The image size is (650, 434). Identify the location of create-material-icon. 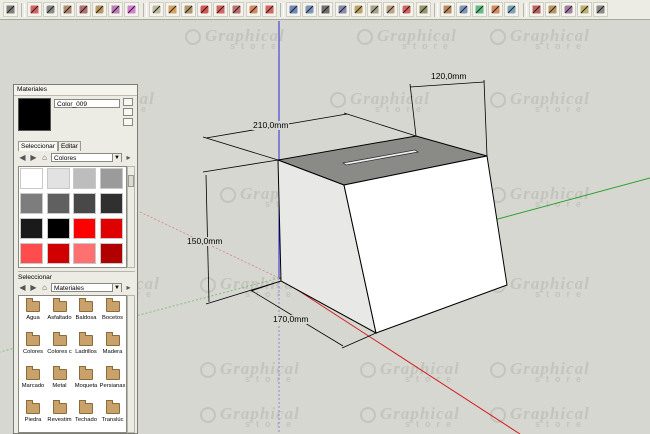
(128, 112).